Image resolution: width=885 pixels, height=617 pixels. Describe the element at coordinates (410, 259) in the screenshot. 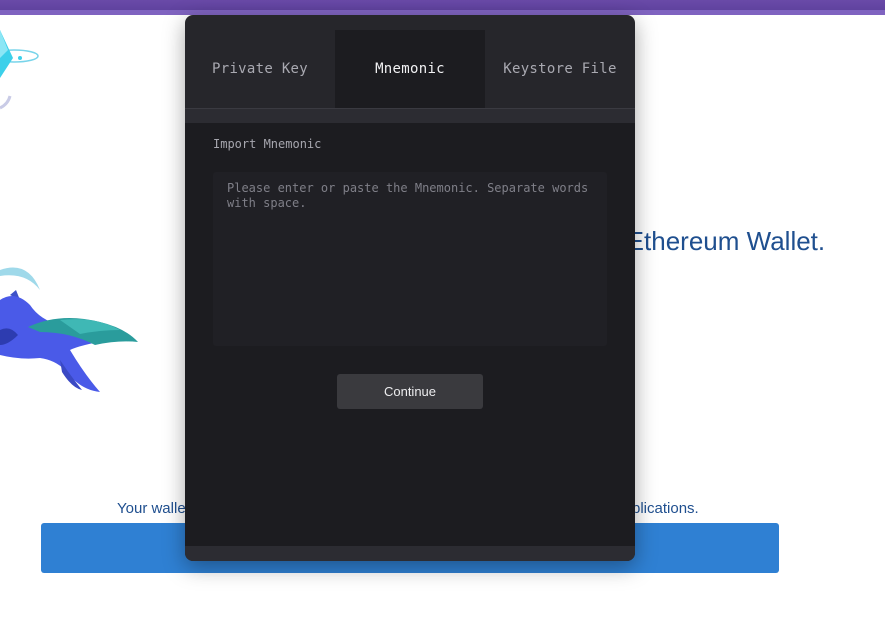

I see `mnemonic-input` at that location.